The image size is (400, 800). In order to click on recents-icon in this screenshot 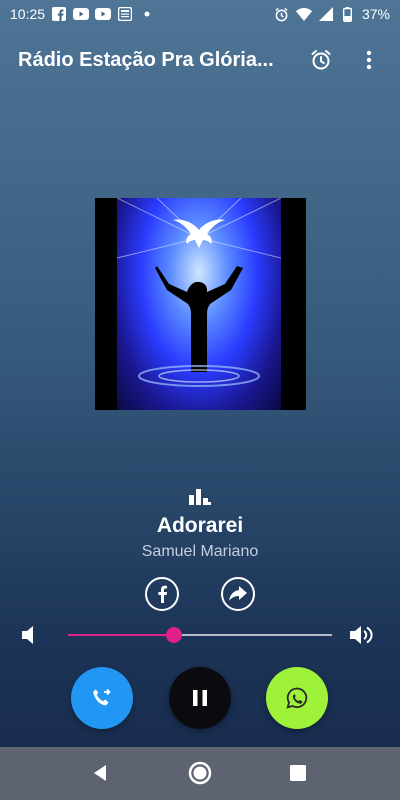, I will do `click(298, 773)`.